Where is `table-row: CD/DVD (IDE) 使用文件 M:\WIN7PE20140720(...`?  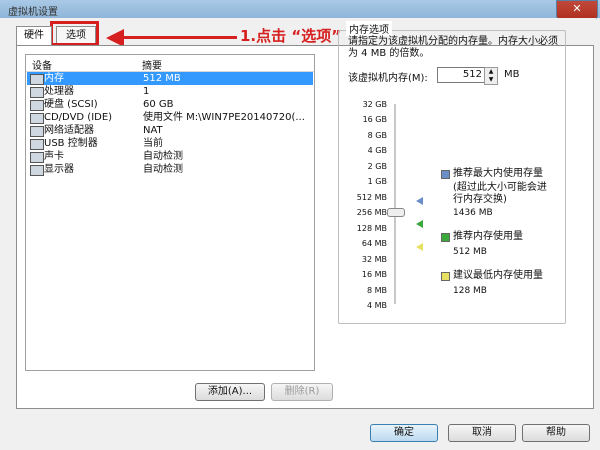 table-row: CD/DVD (IDE) 使用文件 M:\WIN7PE20140720(... is located at coordinates (170, 117).